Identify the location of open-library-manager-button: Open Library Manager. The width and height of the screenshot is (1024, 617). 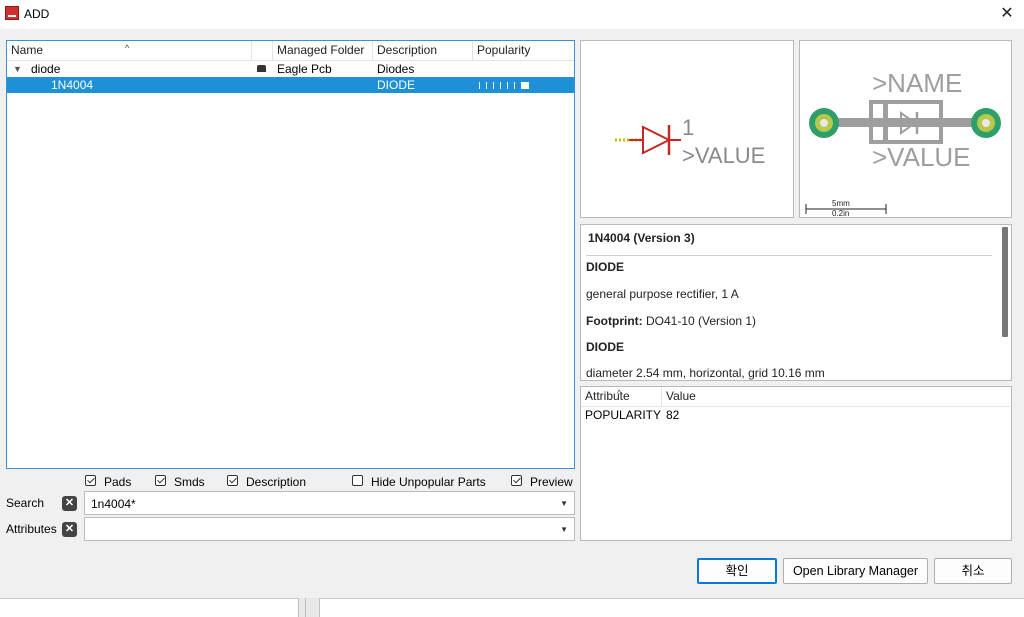
(855, 571).